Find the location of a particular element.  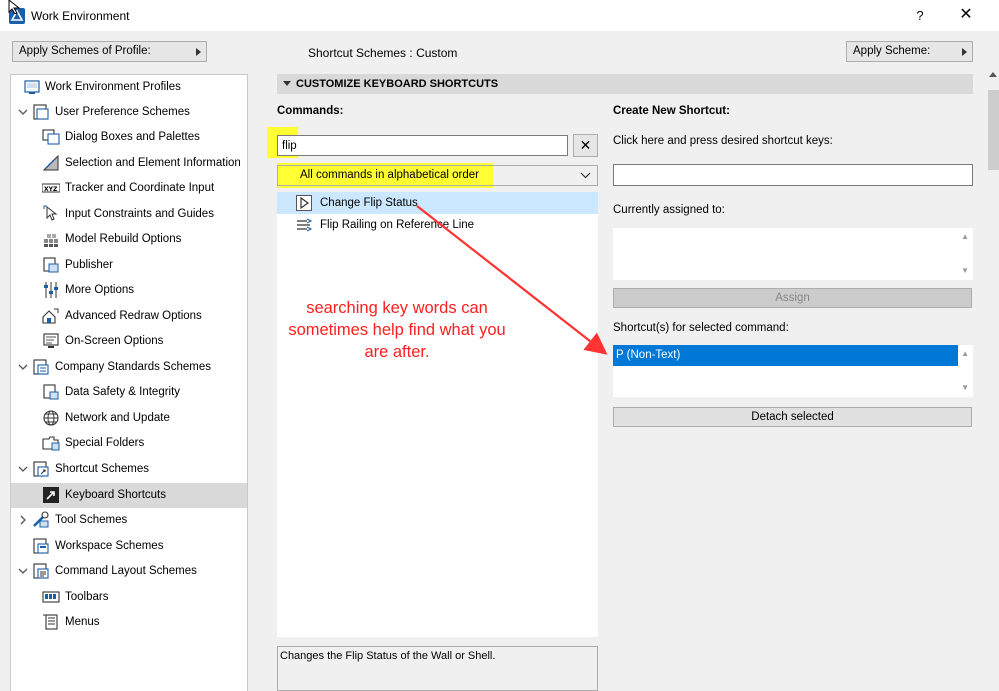

tree-item-data-safety-integrity: Data Safety & Integrity is located at coordinates (129, 392).